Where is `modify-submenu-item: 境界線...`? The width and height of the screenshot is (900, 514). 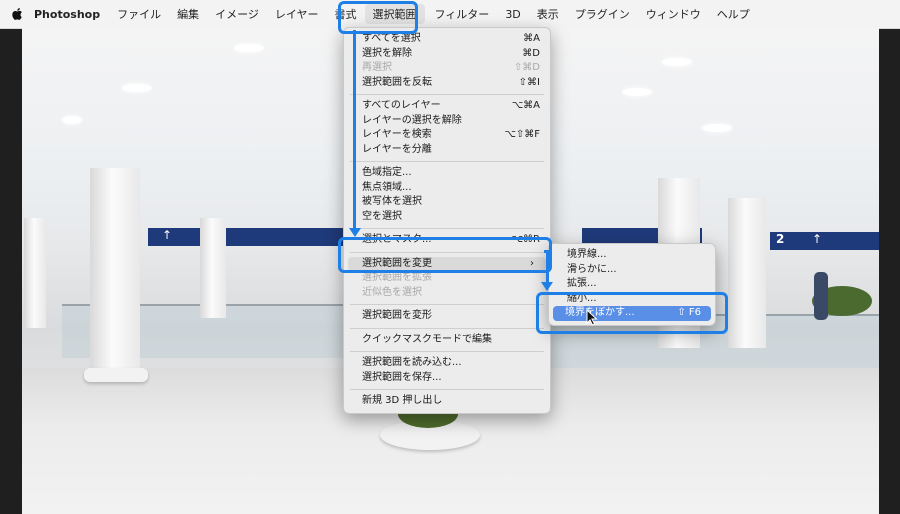 modify-submenu-item: 境界線... is located at coordinates (632, 255).